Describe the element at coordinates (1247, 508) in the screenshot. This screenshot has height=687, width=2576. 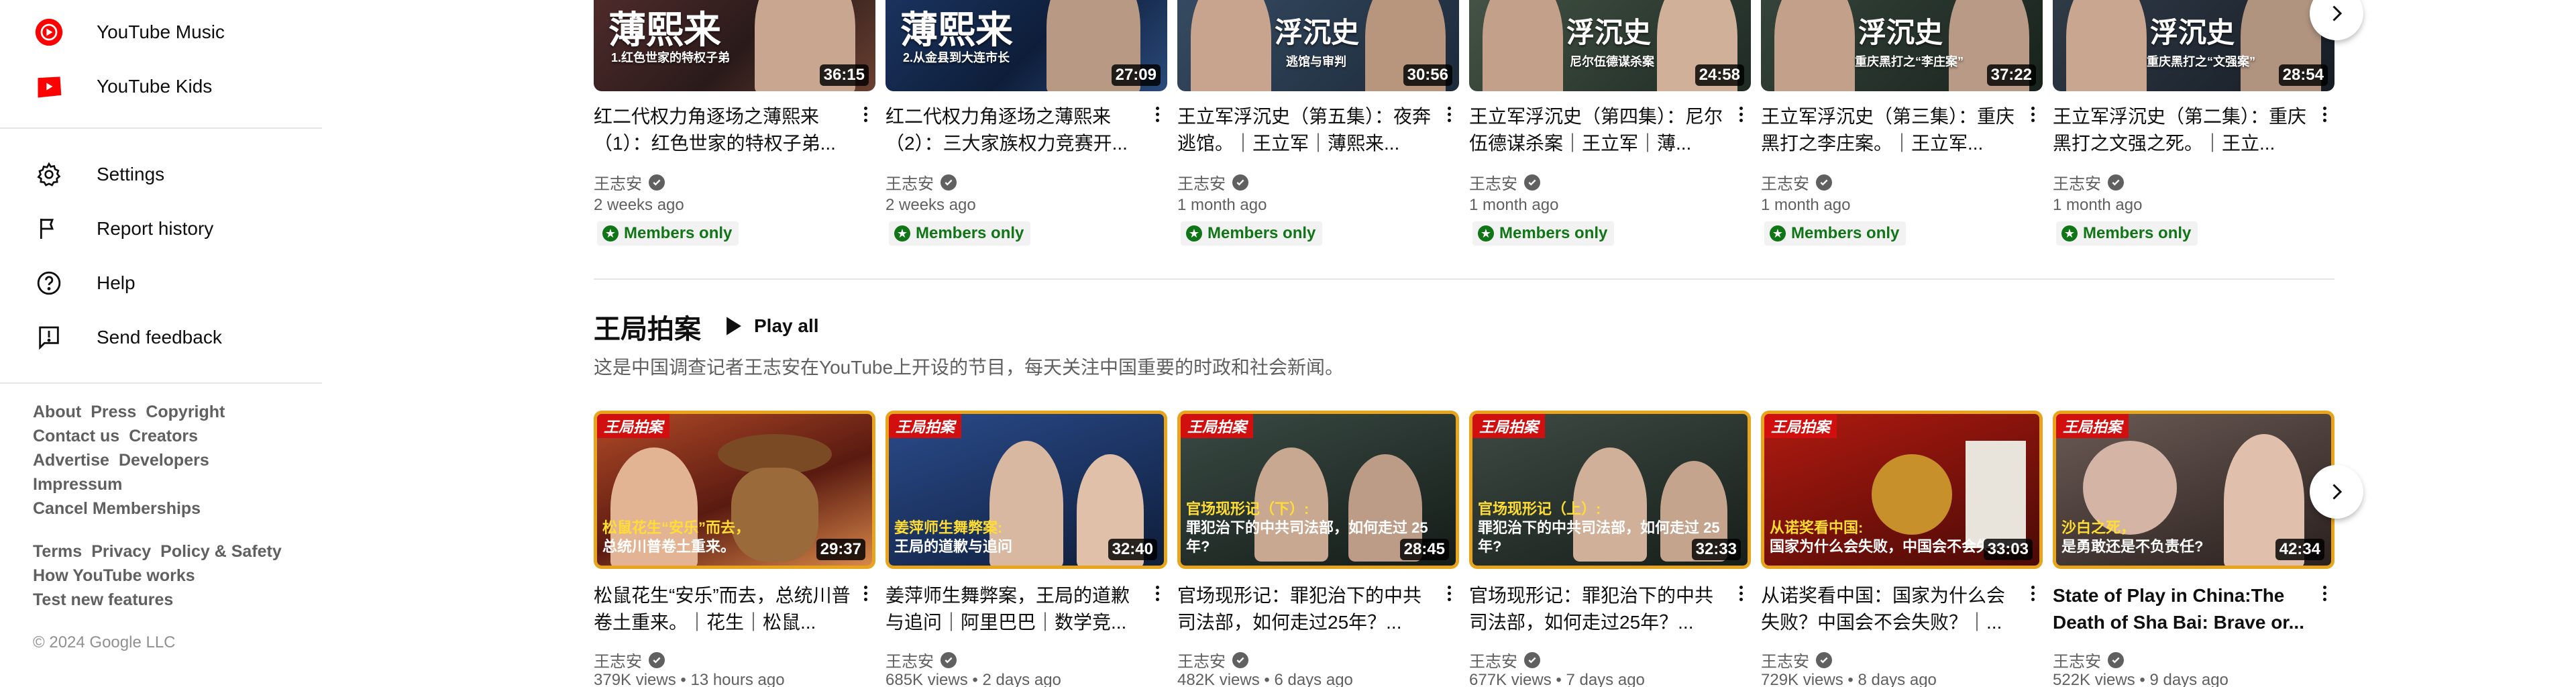
I see `caption-highlight: 官场现形记（下）:` at that location.